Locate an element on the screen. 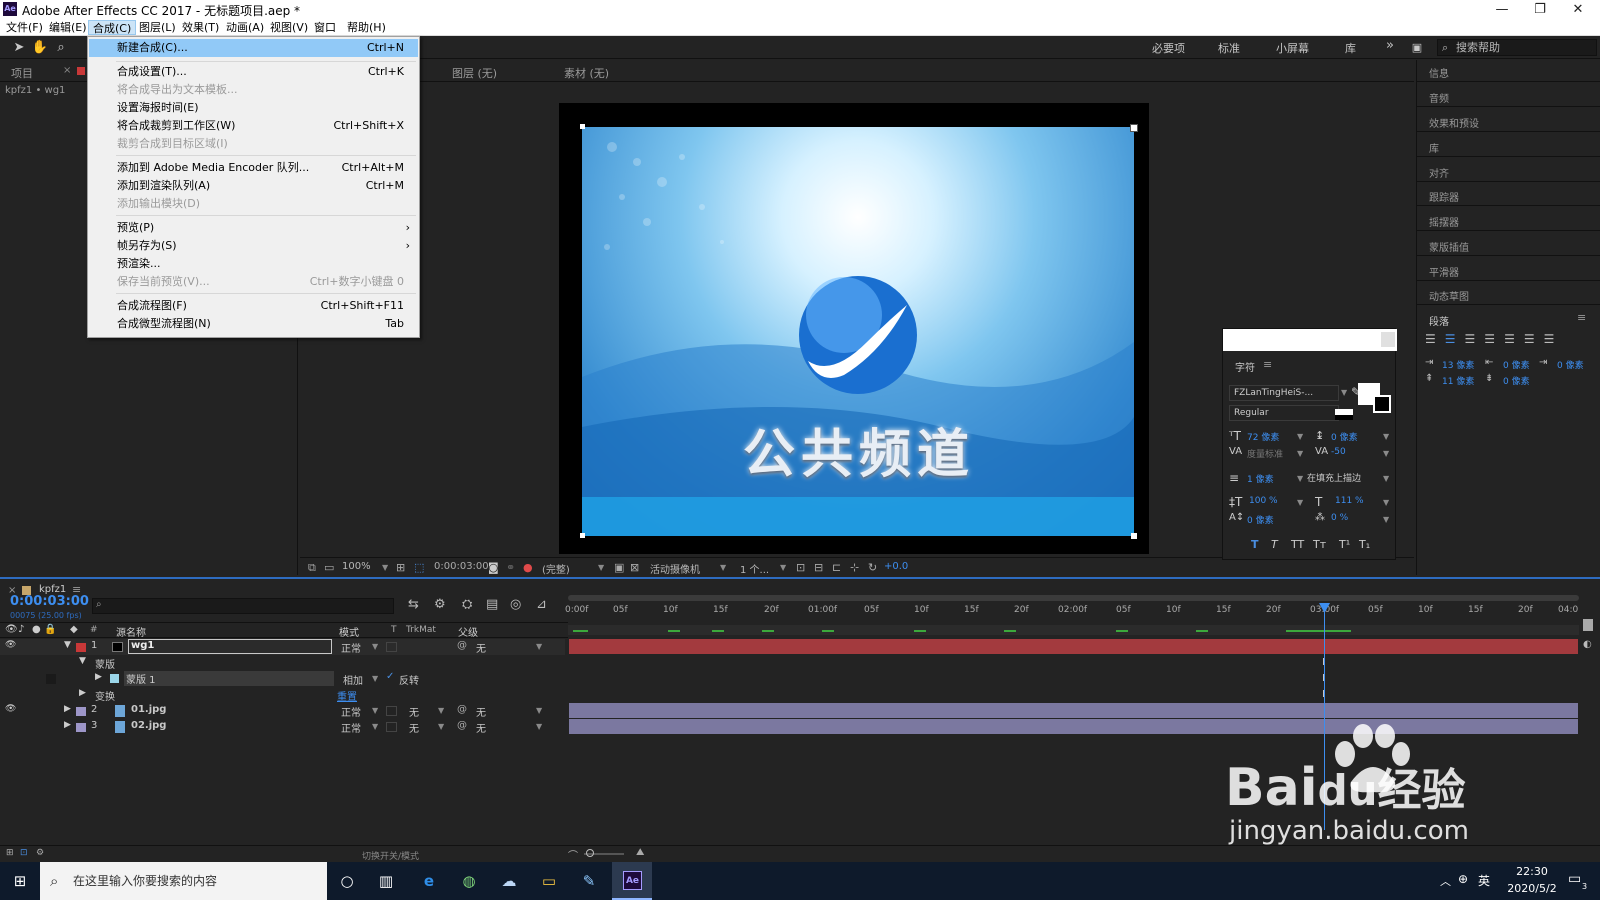 Image resolution: width=1600 pixels, height=900 pixels. menu-set-poster-time: 设置海报时间(E) is located at coordinates (253, 108).